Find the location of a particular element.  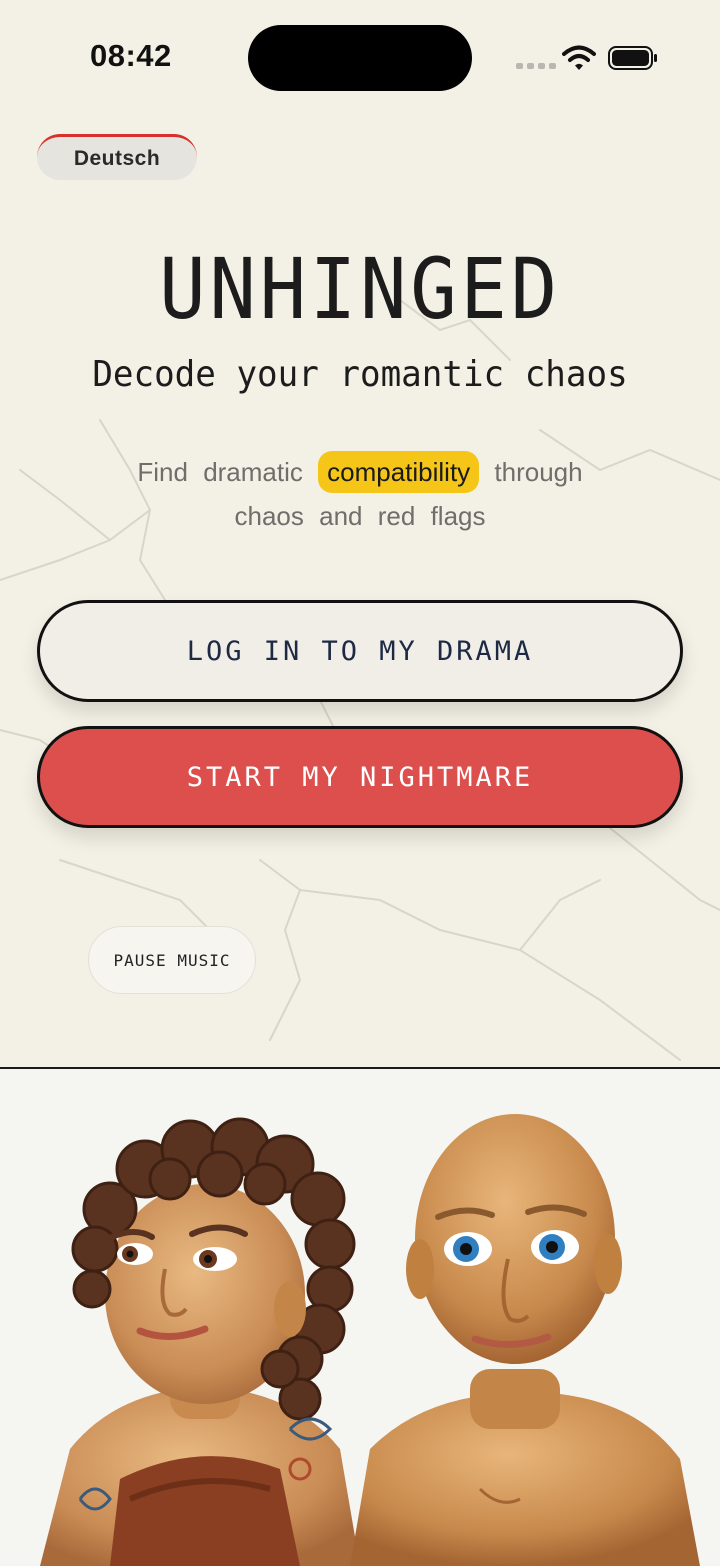

tagline-word: Find is located at coordinates (162, 472).